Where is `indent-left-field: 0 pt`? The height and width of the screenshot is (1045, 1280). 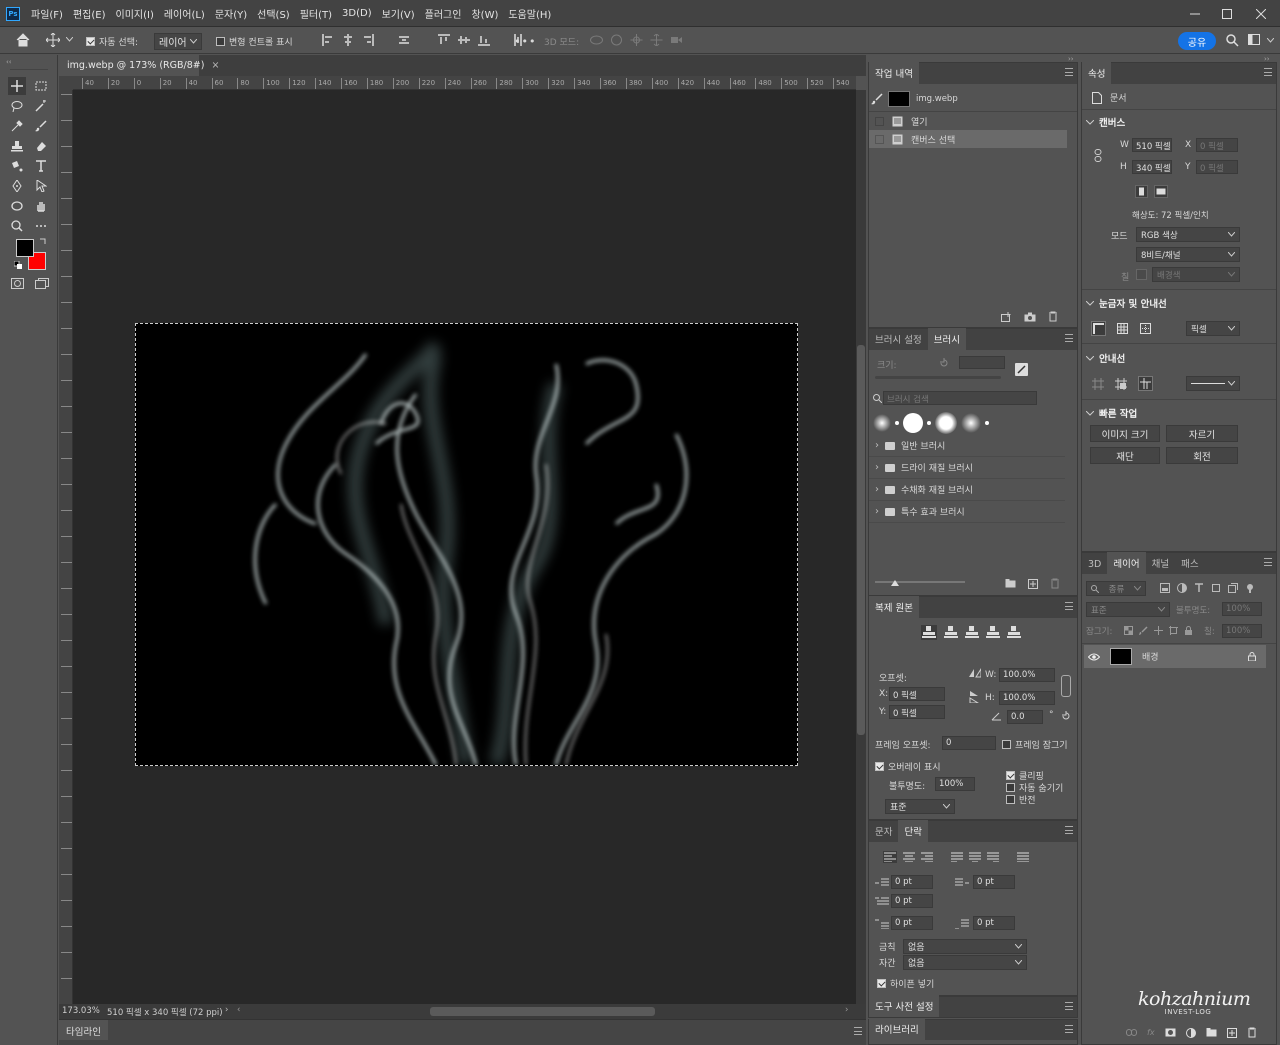
indent-left-field: 0 pt is located at coordinates (912, 882).